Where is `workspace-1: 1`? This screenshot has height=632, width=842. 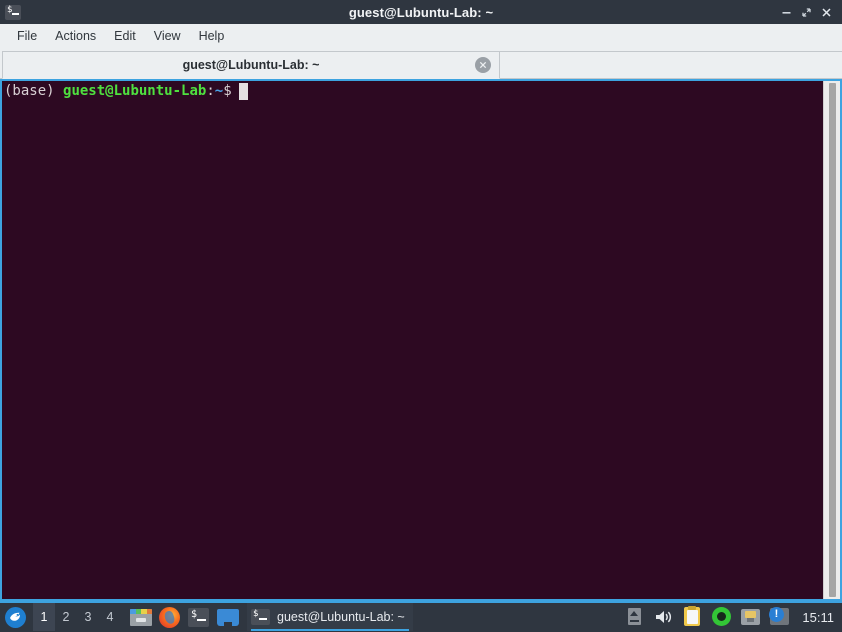 workspace-1: 1 is located at coordinates (44, 617).